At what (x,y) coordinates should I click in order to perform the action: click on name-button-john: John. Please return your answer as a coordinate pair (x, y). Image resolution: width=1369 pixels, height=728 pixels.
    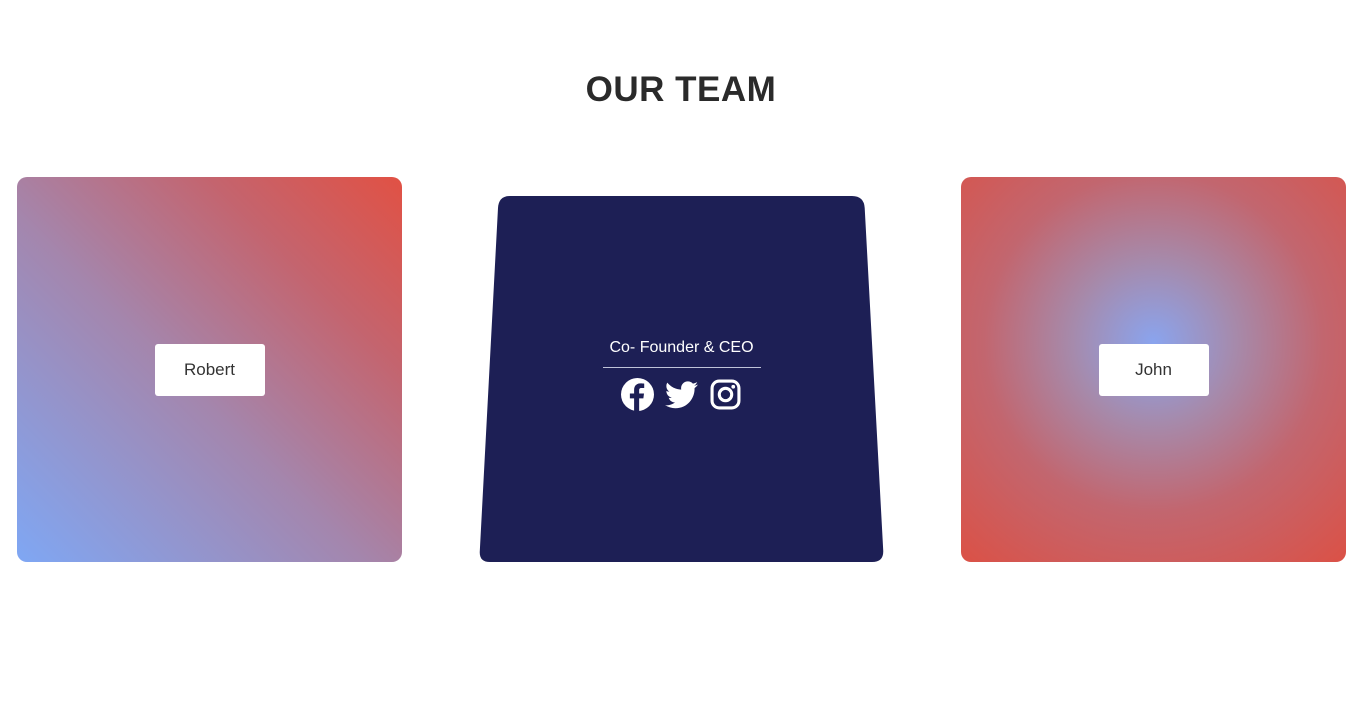
    Looking at the image, I should click on (1153, 369).